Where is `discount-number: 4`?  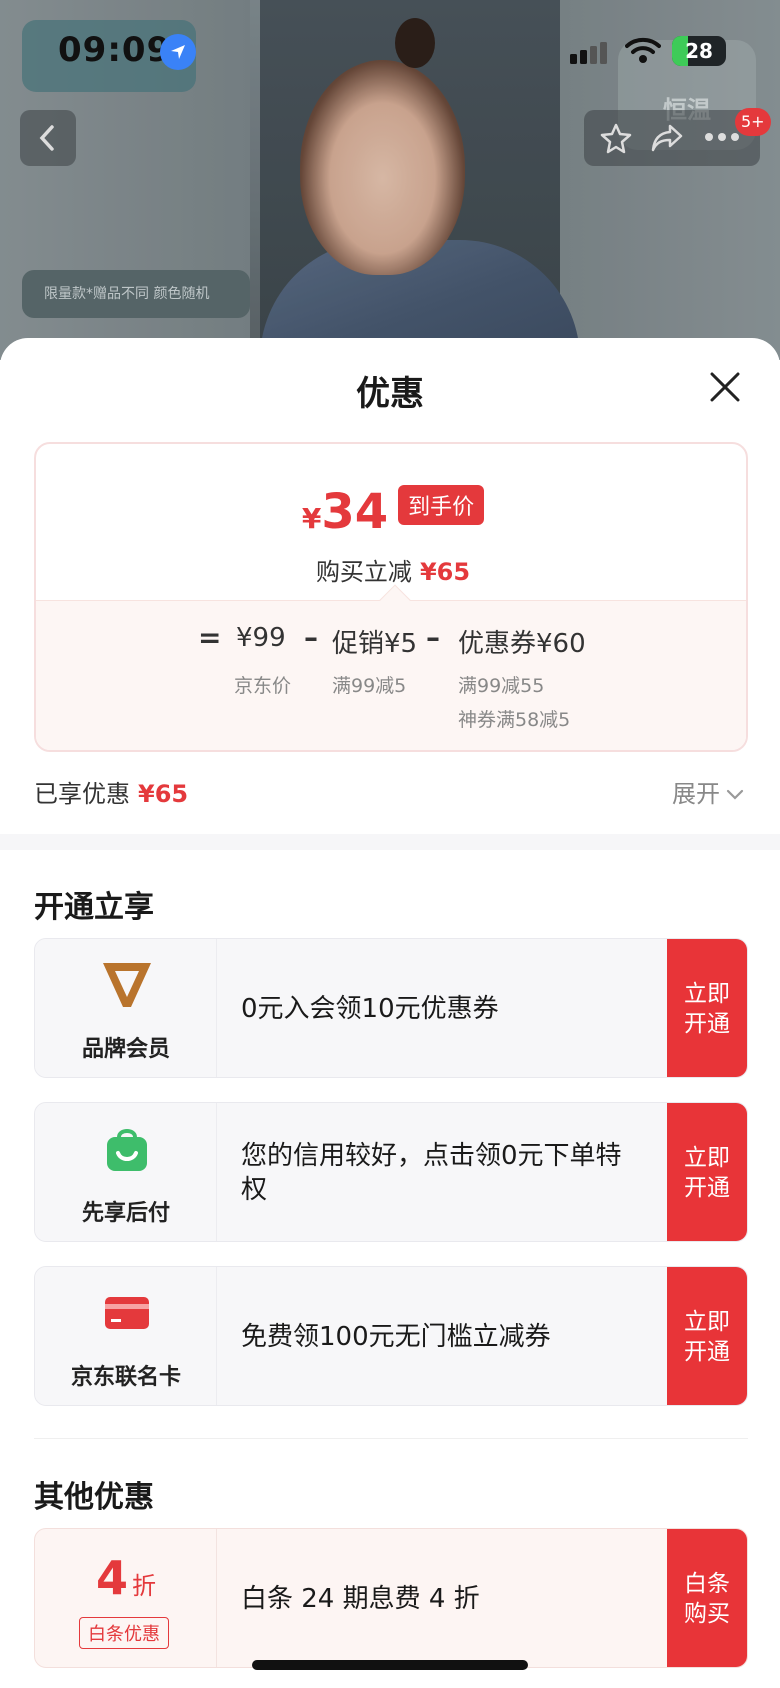 discount-number: 4 is located at coordinates (111, 1578).